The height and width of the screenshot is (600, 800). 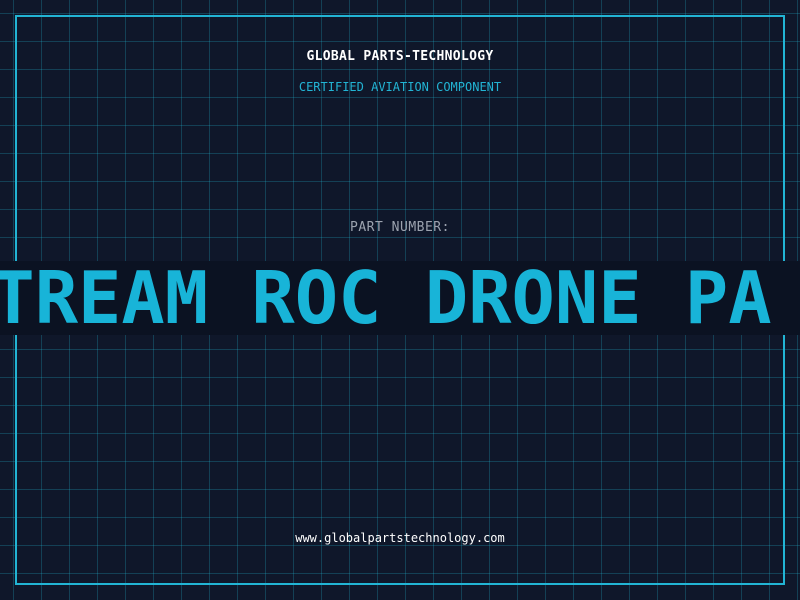 I want to click on part-number-label: PART NUMBER:, so click(x=400, y=227).